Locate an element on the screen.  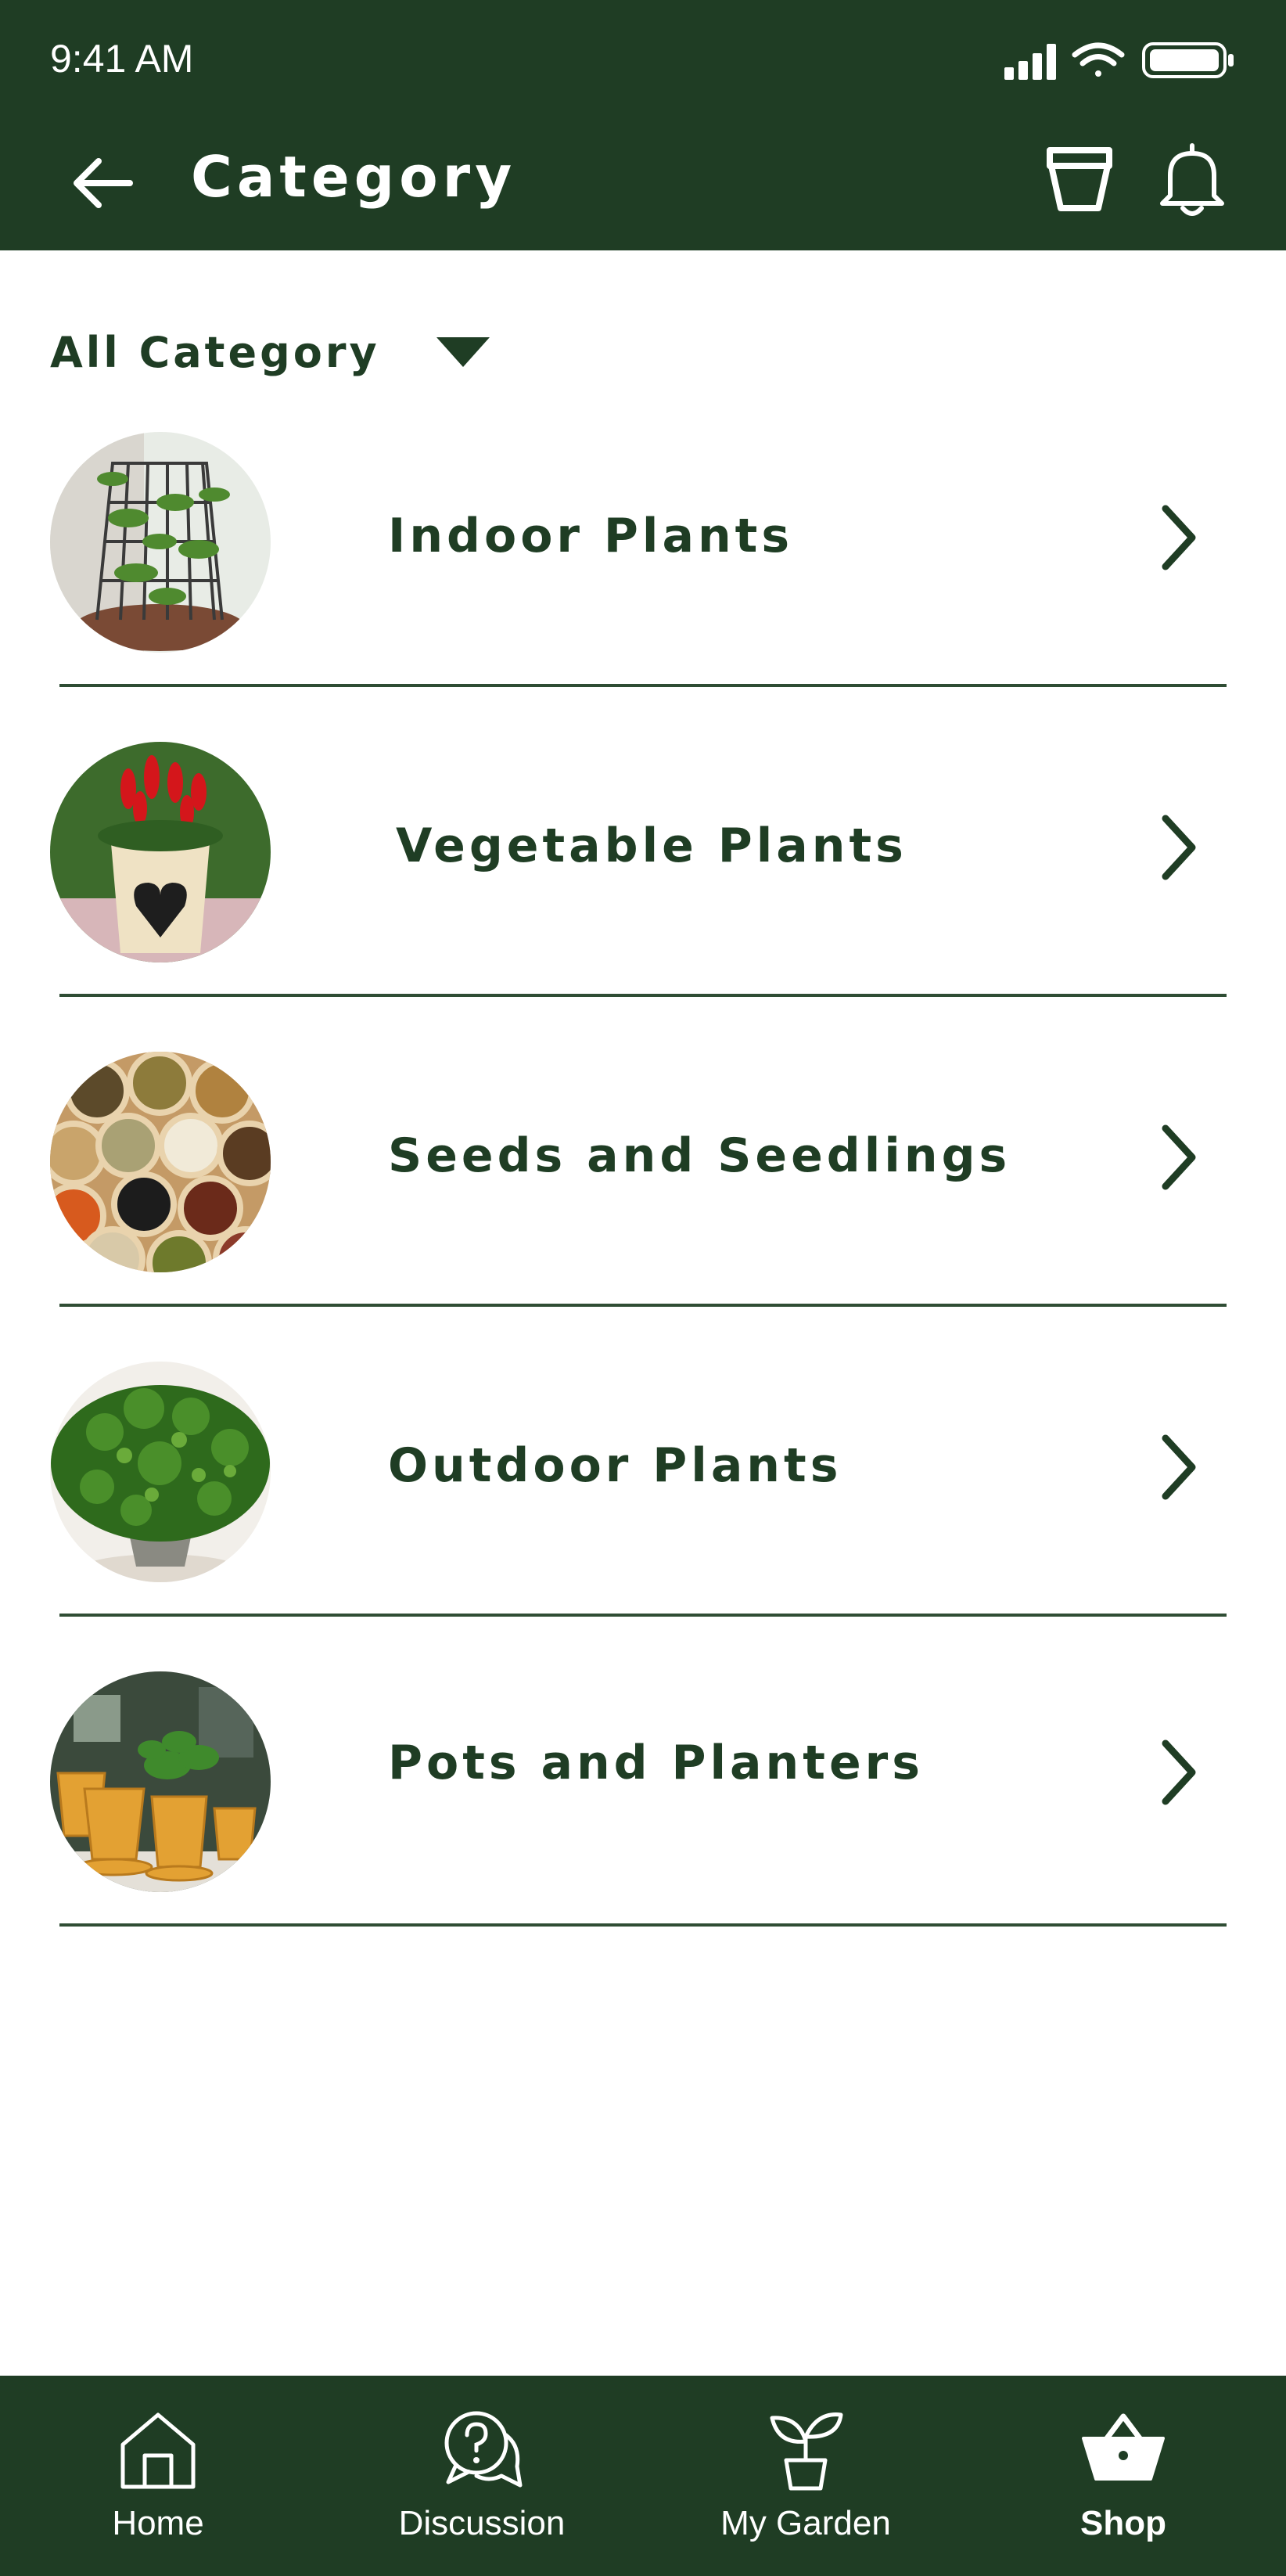
nav-item-my-garden: My Garden is located at coordinates (806, 2482).